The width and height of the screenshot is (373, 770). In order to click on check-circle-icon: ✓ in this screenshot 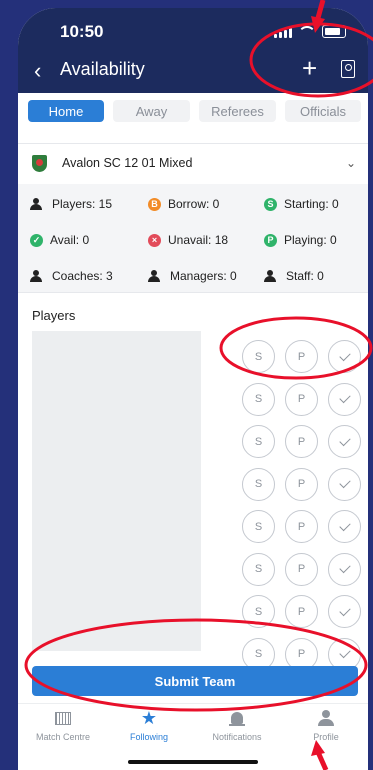, I will do `click(36, 240)`.